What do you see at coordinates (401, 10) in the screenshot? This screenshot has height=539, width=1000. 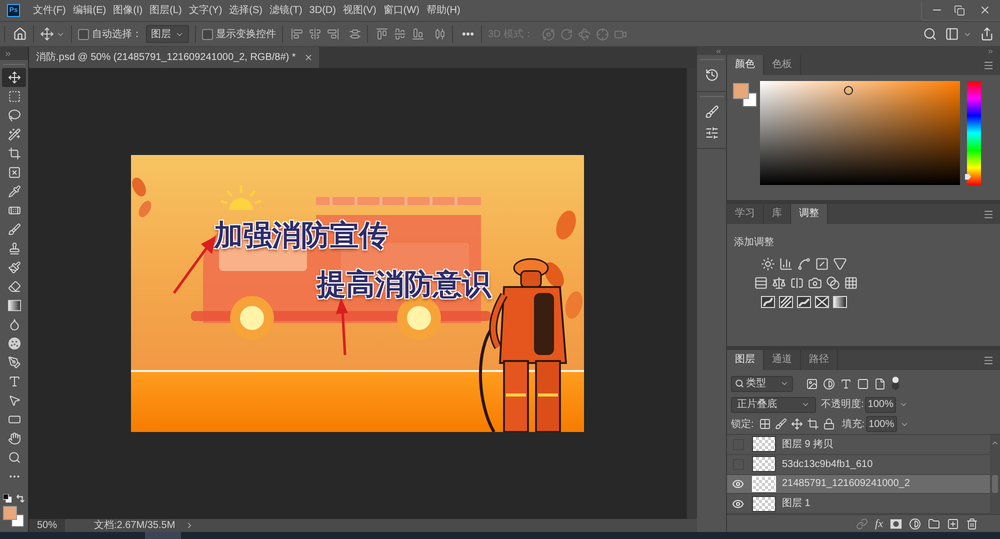 I see `menu-item: 窗口(W)` at bounding box center [401, 10].